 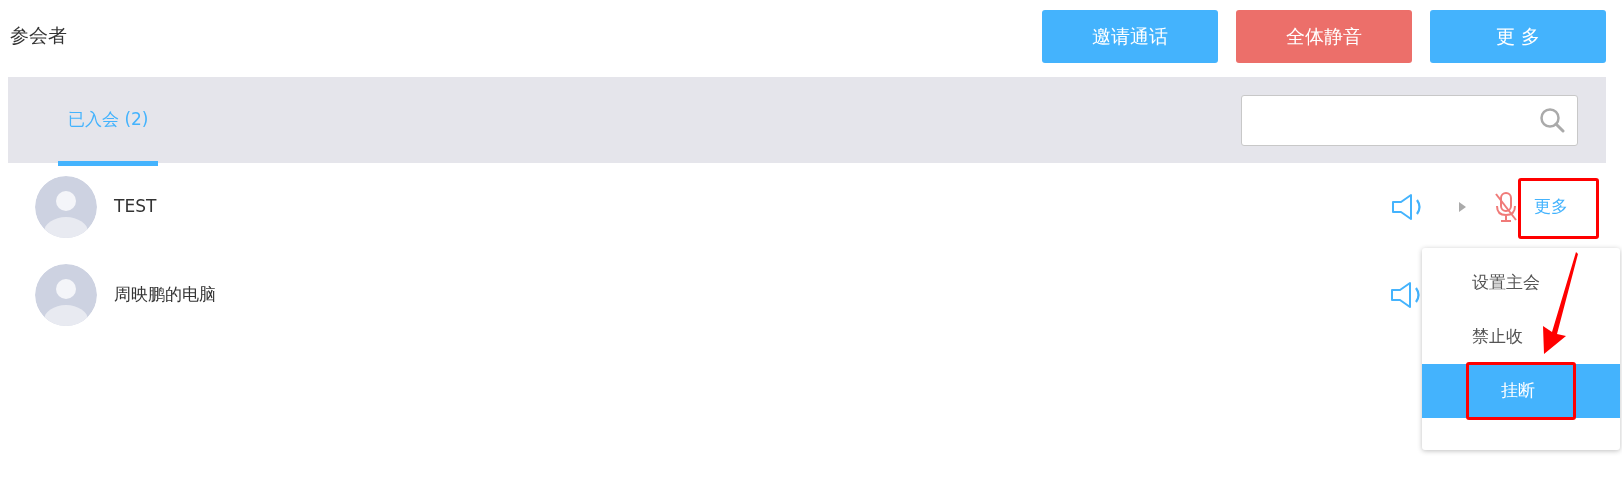 I want to click on participant-name: TEST, so click(x=135, y=207).